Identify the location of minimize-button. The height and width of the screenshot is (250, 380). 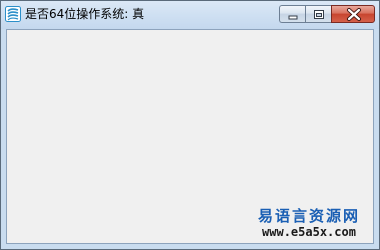
(292, 14).